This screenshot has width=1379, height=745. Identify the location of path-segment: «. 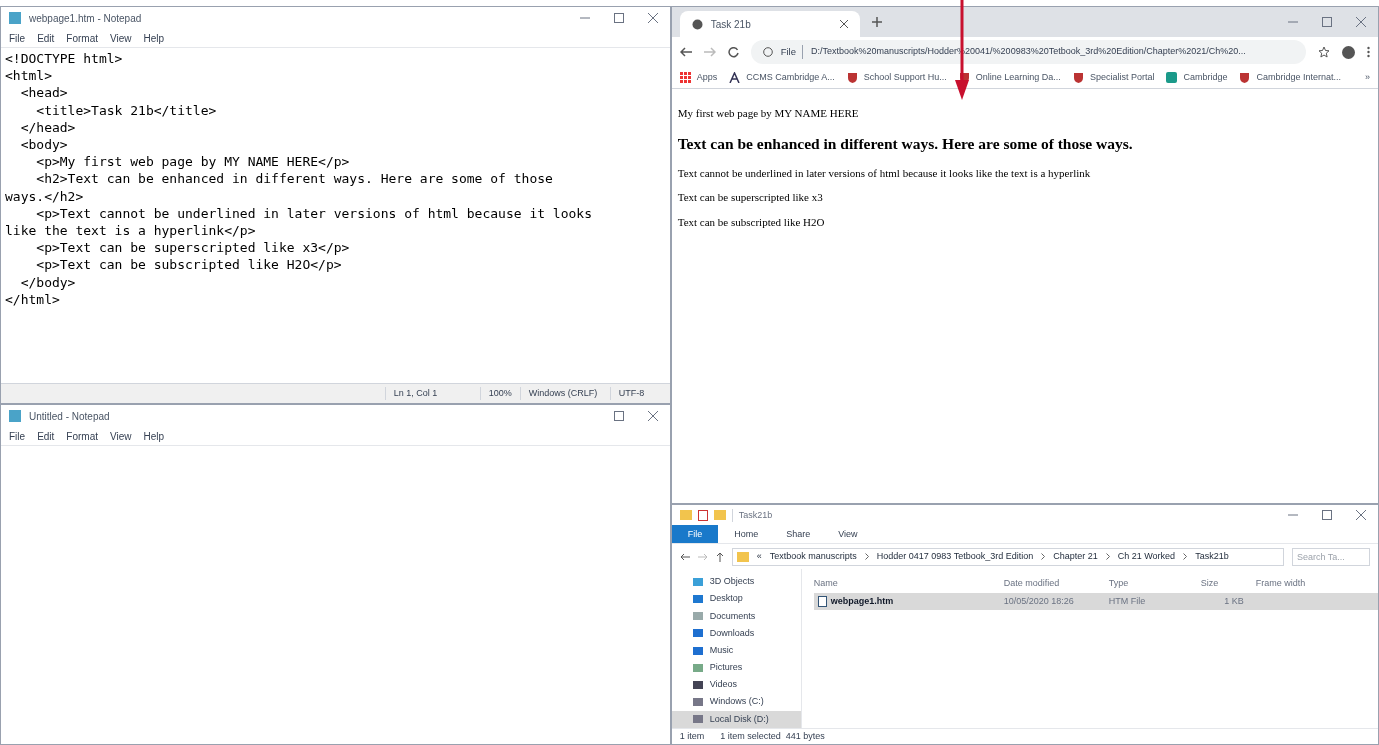
(759, 557).